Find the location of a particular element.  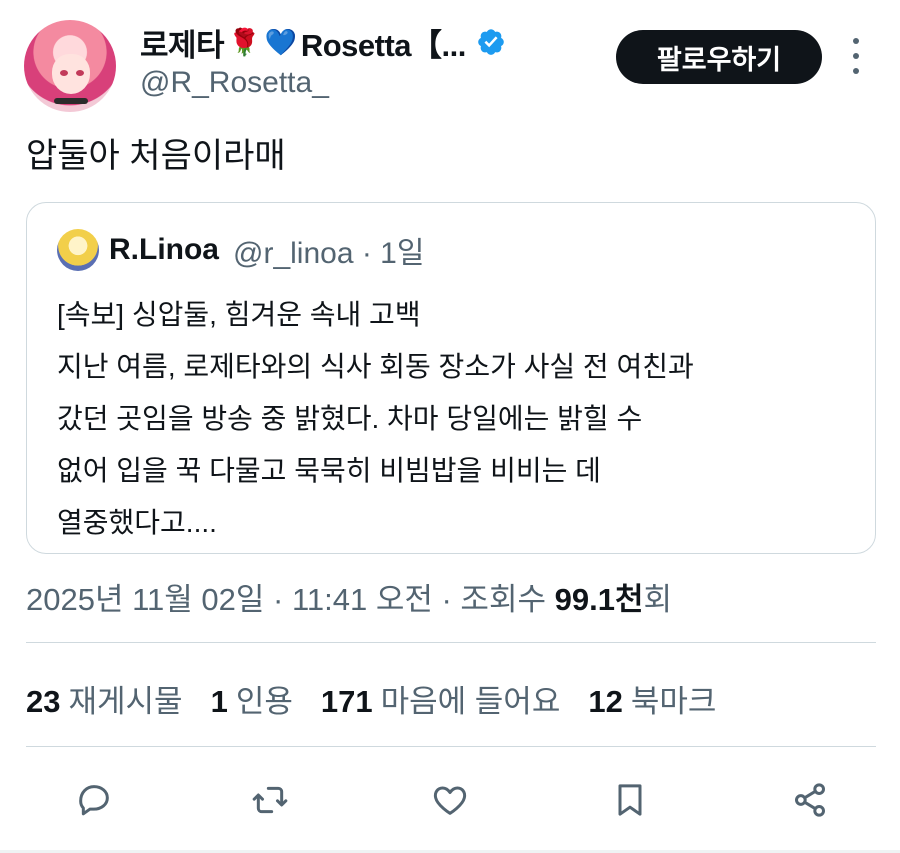

avatar-collar is located at coordinates (71, 101).